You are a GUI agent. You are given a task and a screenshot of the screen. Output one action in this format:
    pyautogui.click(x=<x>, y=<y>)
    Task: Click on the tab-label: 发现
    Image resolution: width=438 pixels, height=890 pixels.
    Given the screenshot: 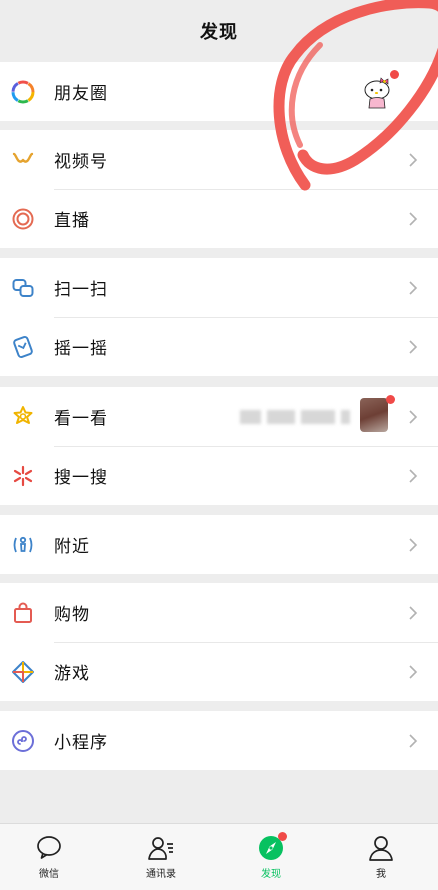 What is the action you would take?
    pyautogui.click(x=271, y=874)
    